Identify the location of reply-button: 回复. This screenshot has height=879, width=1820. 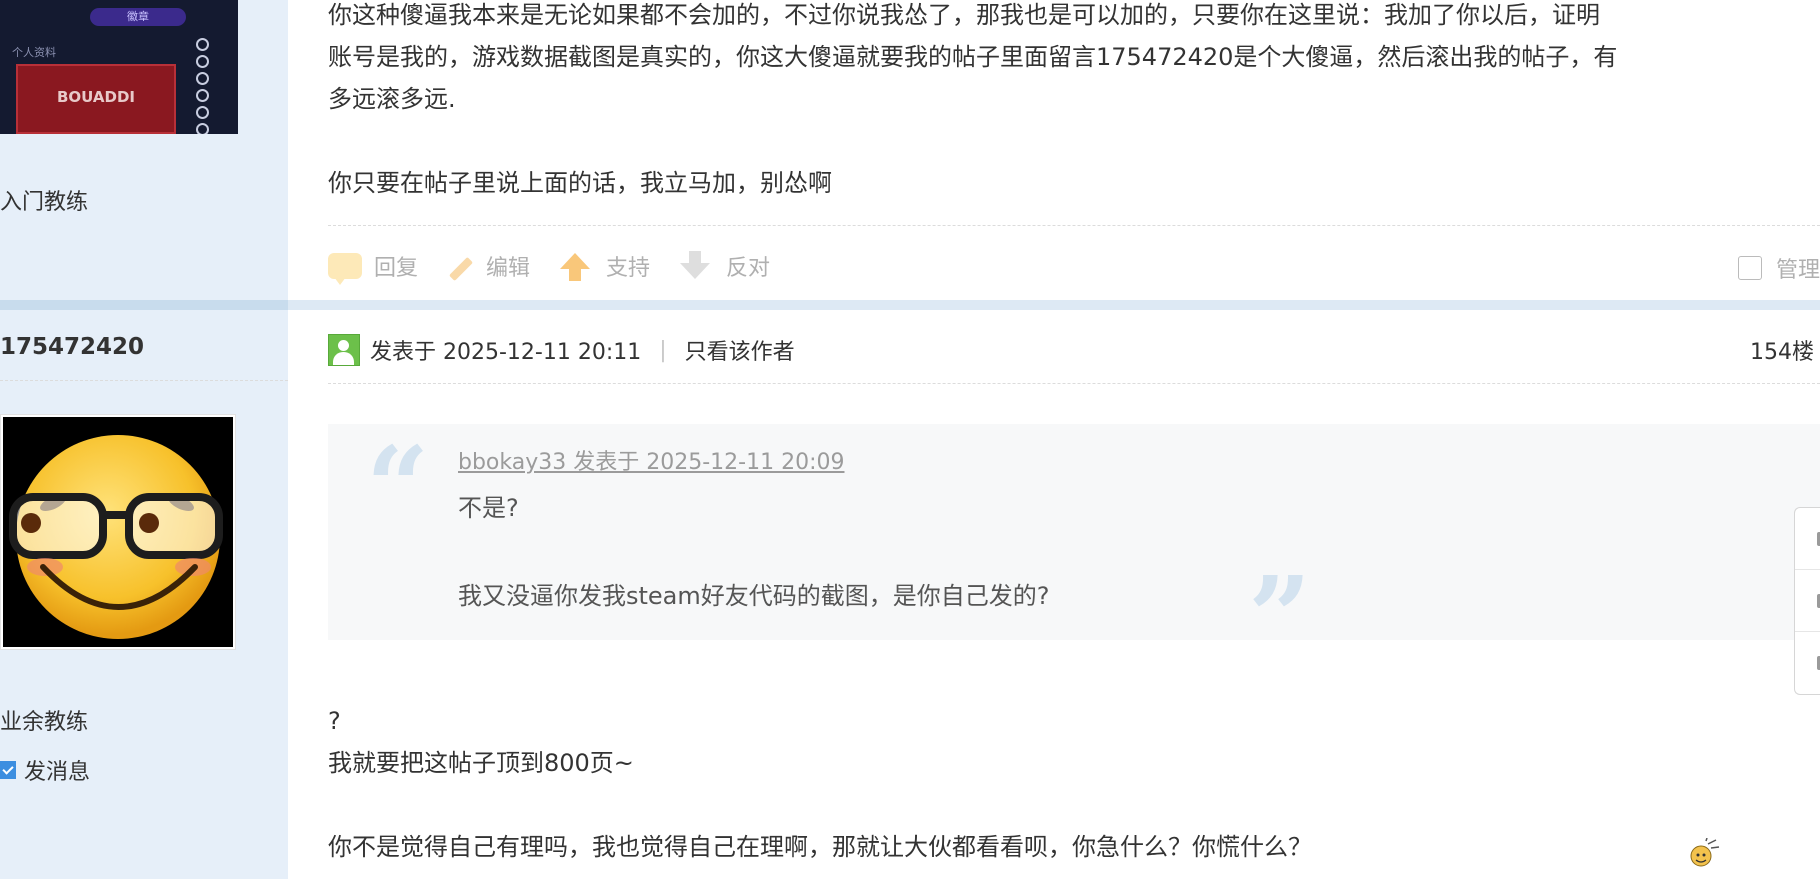
(373, 267).